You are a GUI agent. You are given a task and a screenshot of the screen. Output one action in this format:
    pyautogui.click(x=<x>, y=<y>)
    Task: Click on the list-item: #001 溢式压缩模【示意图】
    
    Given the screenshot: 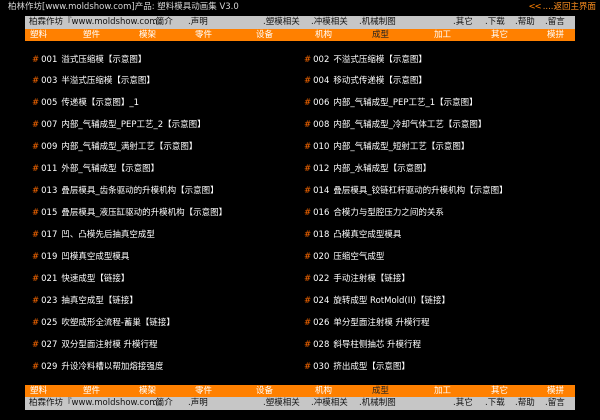 What is the action you would take?
    pyautogui.click(x=89, y=60)
    